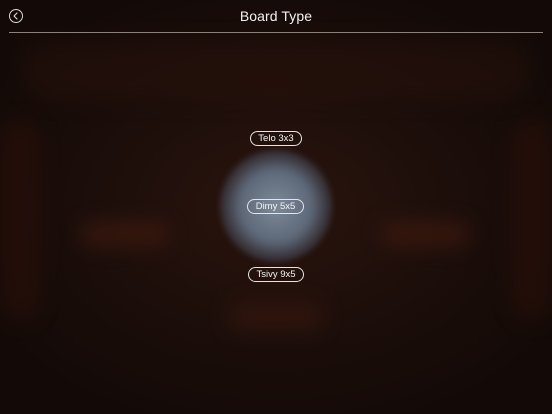 The image size is (552, 414). Describe the element at coordinates (276, 32) in the screenshot. I see `header-divider` at that location.